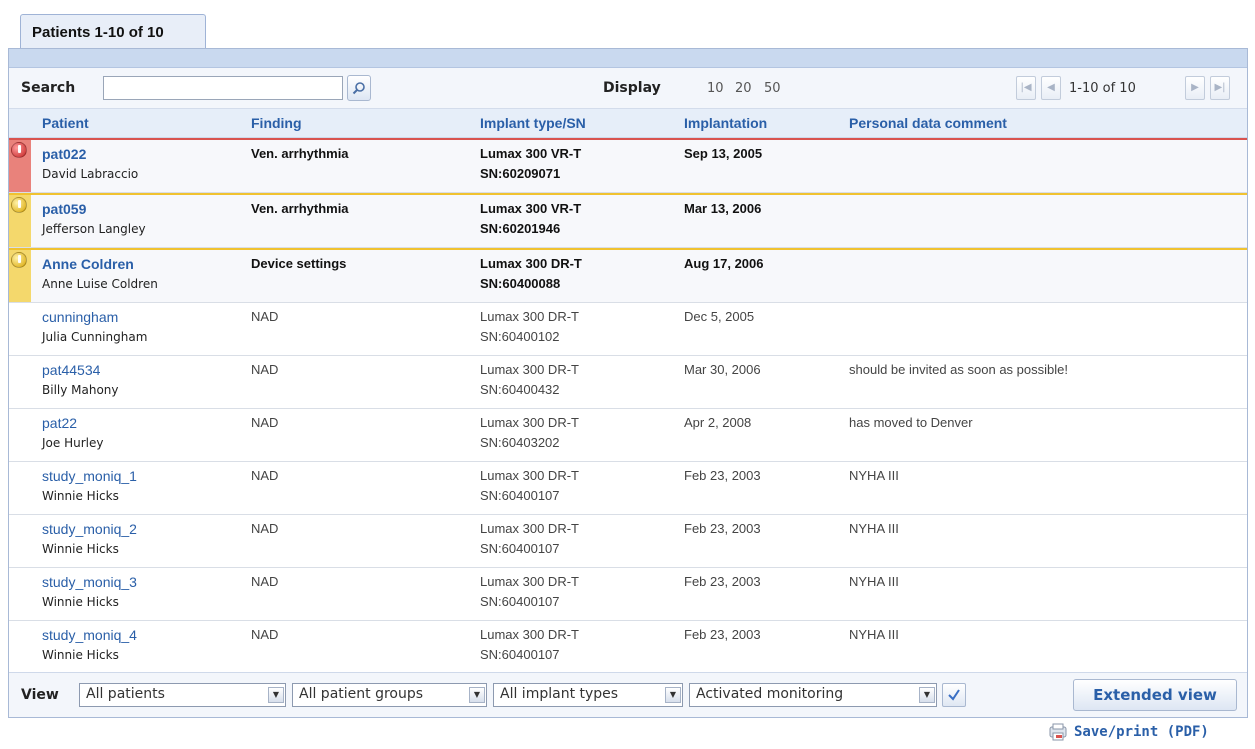  Describe the element at coordinates (223, 88) in the screenshot. I see `search-input` at that location.